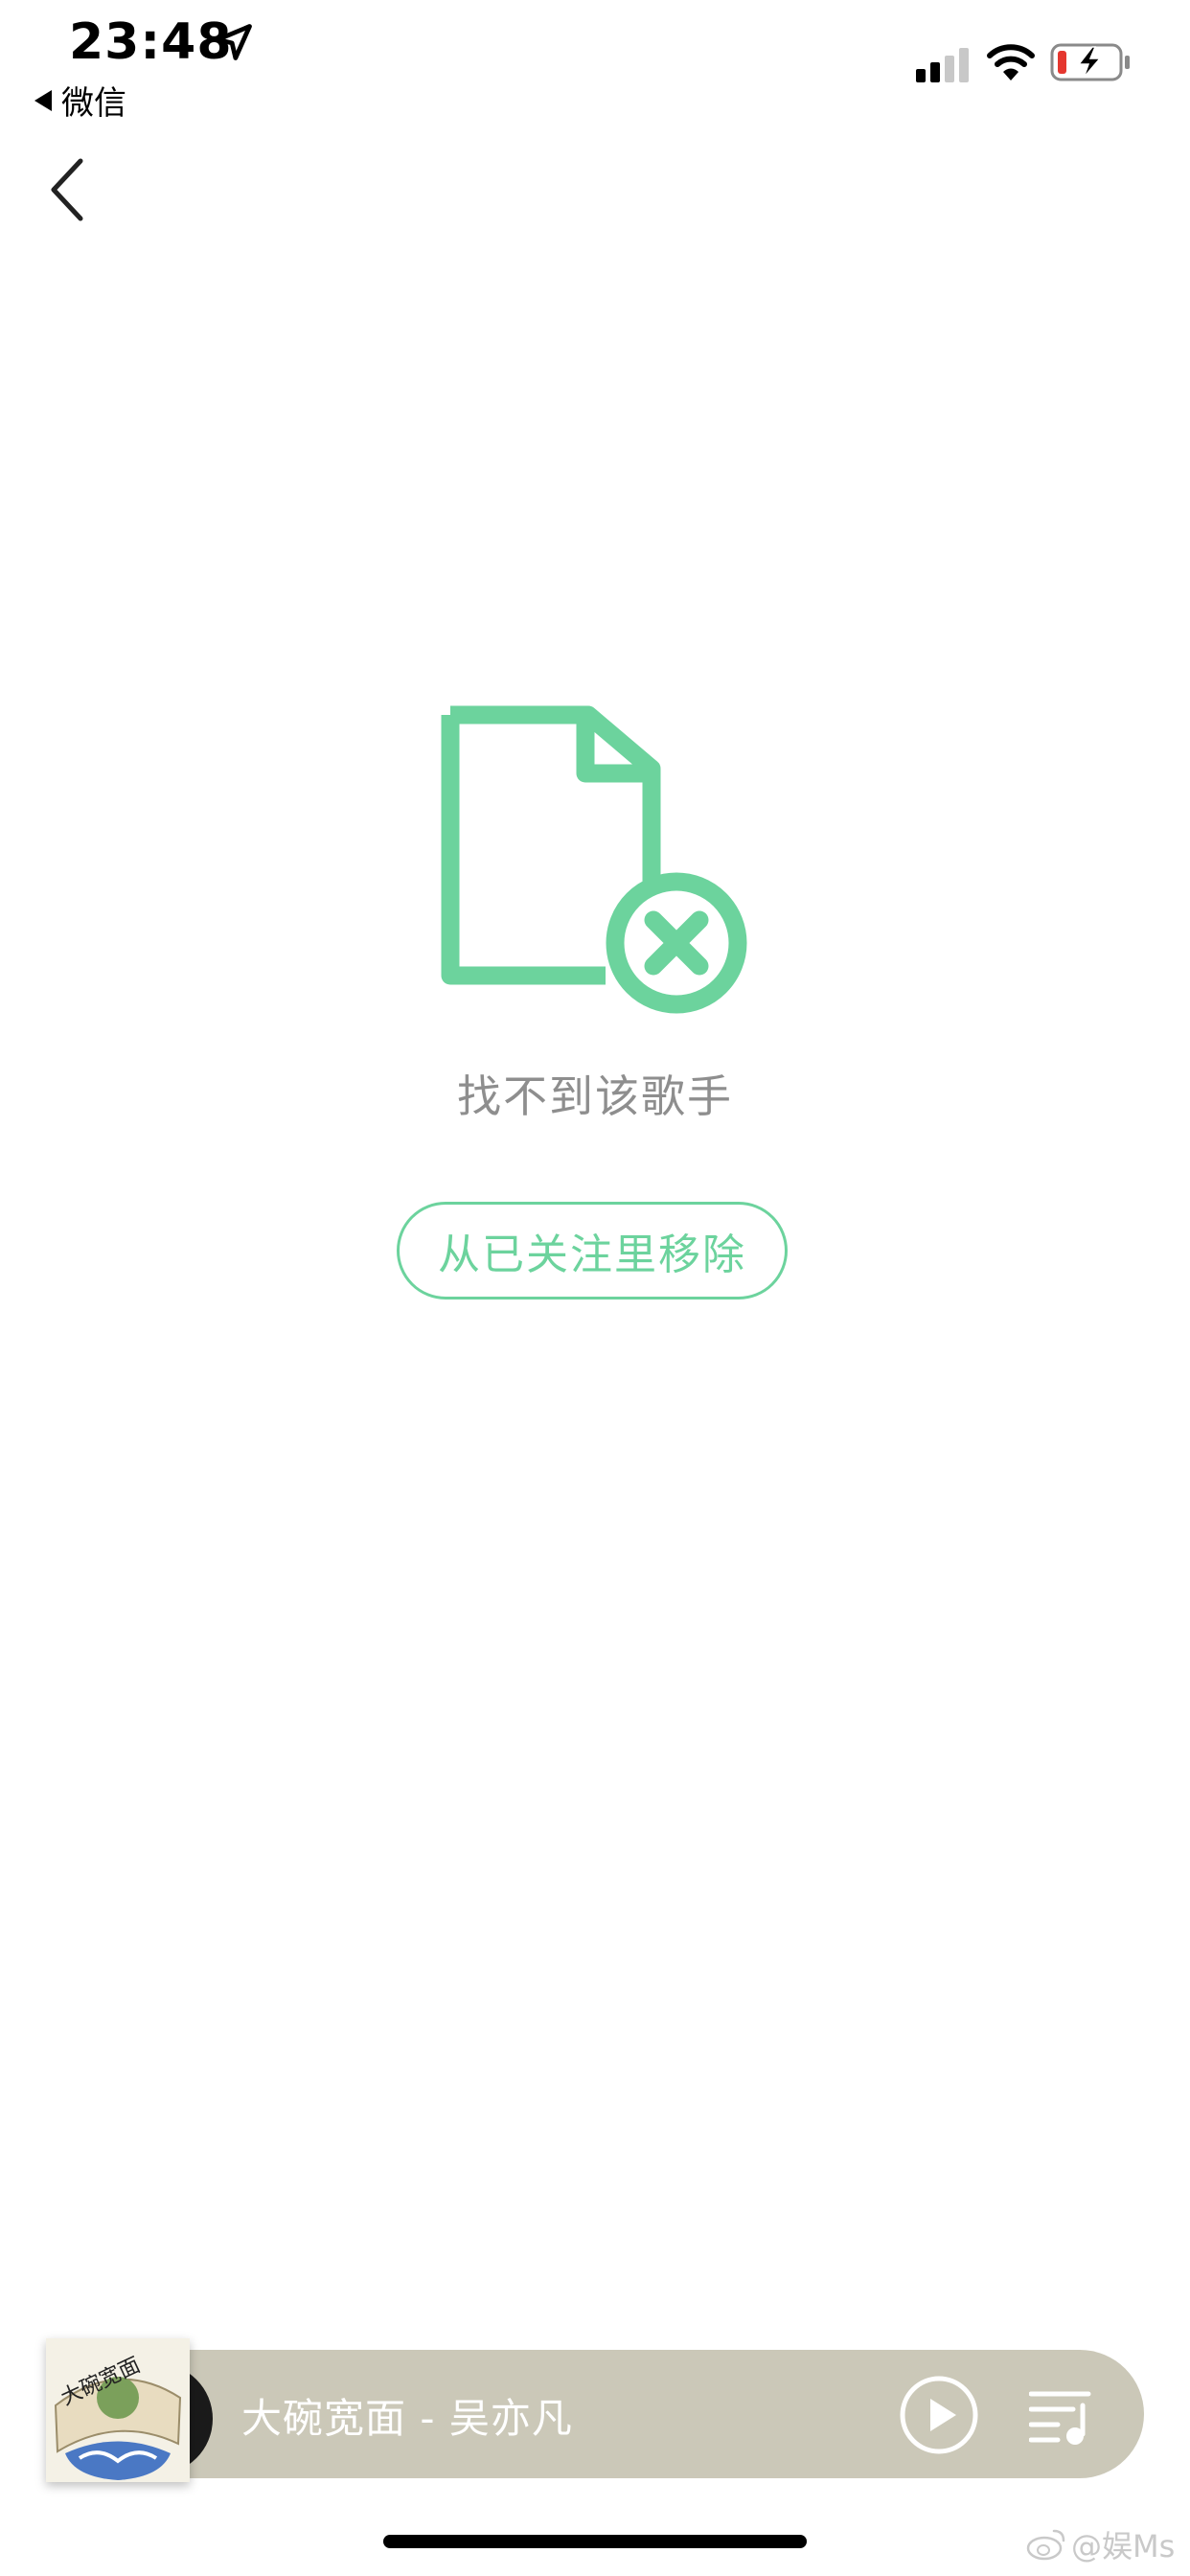 The width and height of the screenshot is (1190, 2576). I want to click on cellular-signal-icon, so click(943, 65).